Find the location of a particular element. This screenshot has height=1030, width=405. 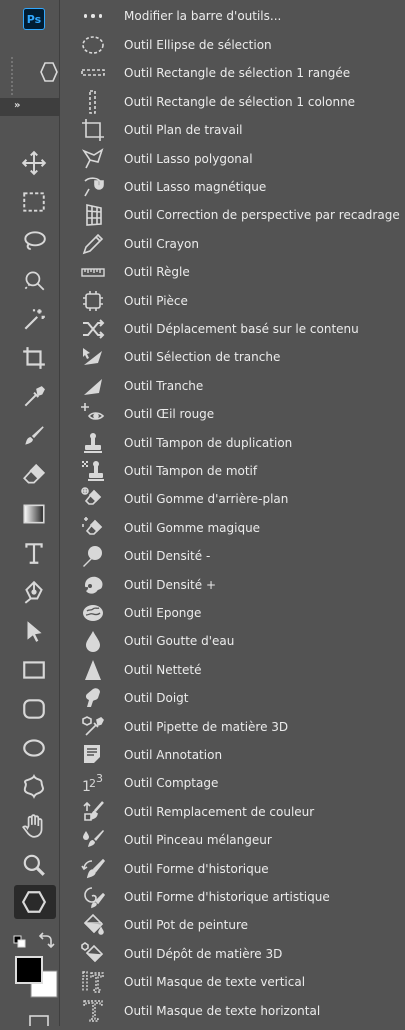

move-tool is located at coordinates (34, 163).